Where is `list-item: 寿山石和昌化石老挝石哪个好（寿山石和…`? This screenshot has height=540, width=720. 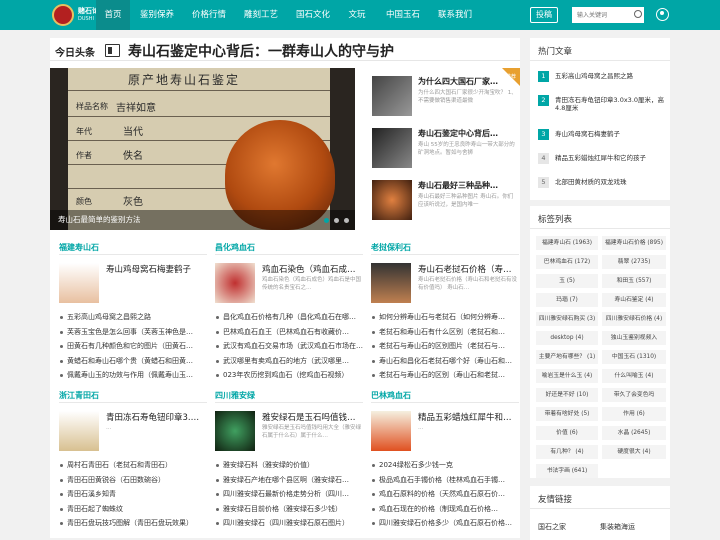 list-item: 寿山石和昌化石老挝石哪个好（寿山石和… is located at coordinates (445, 361).